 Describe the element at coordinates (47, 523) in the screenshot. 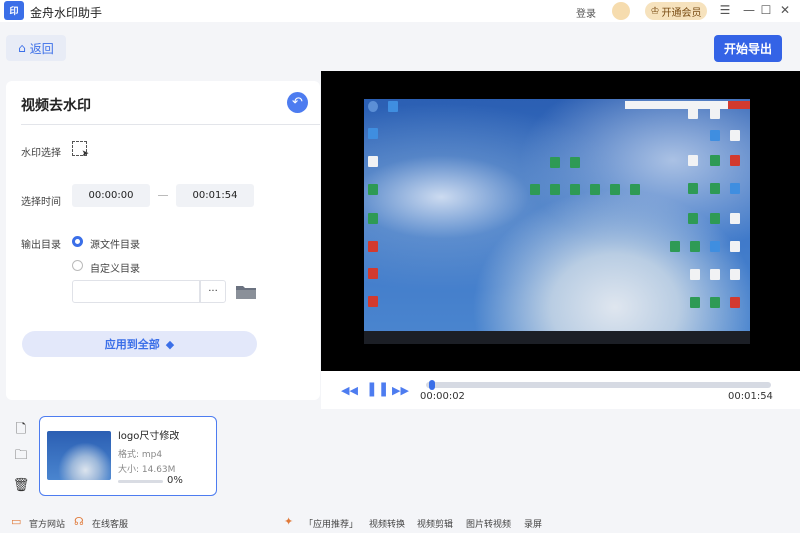

I see `official-site-link: 官方网站` at that location.